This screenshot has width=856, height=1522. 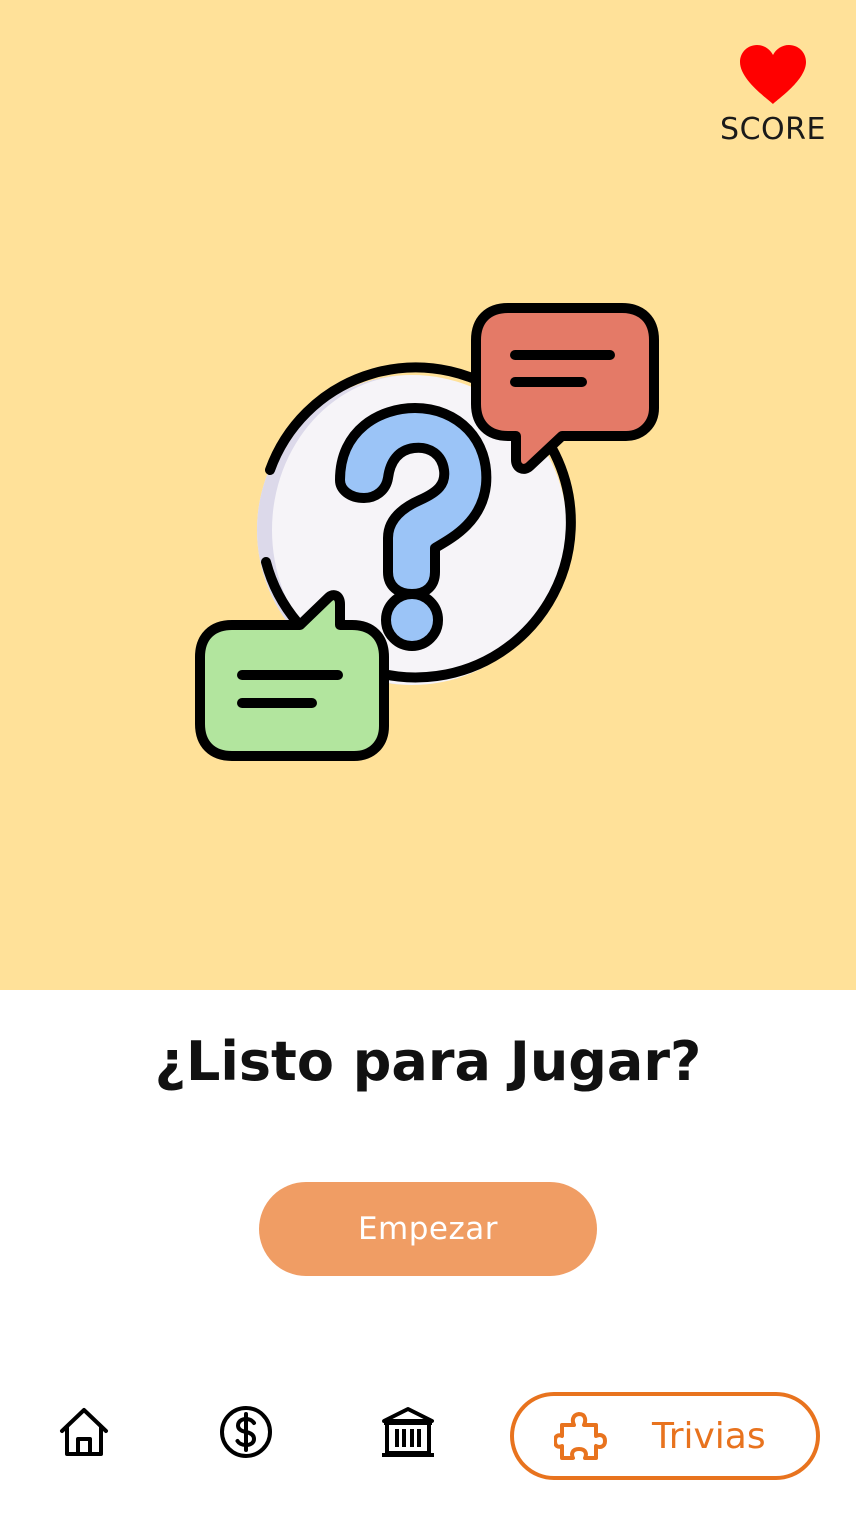 I want to click on bottom-navigation: Trivias, so click(x=428, y=1440).